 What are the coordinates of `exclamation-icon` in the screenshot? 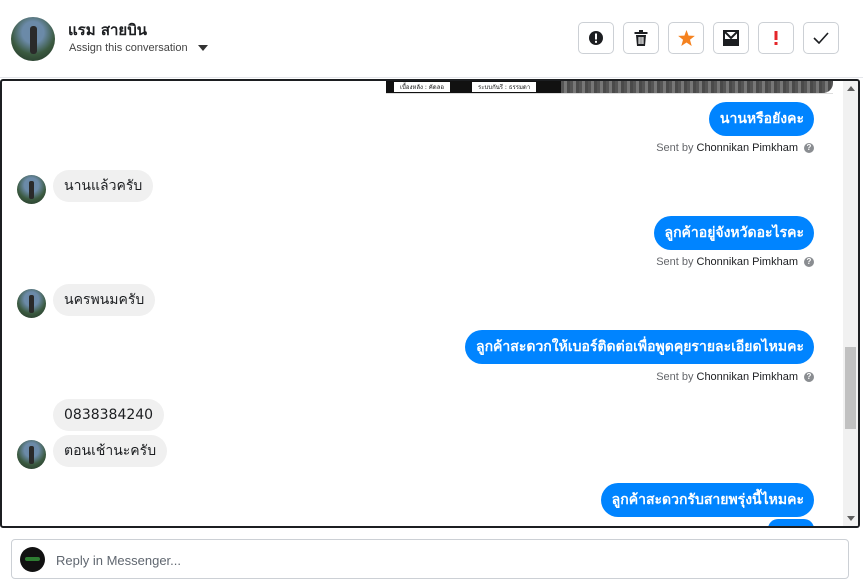 It's located at (776, 38).